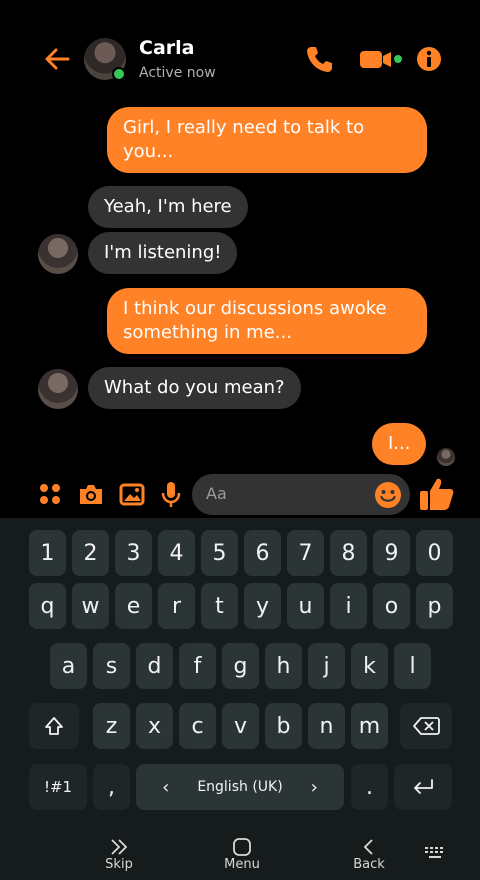  Describe the element at coordinates (166, 48) in the screenshot. I see `contact-name: Carla` at that location.